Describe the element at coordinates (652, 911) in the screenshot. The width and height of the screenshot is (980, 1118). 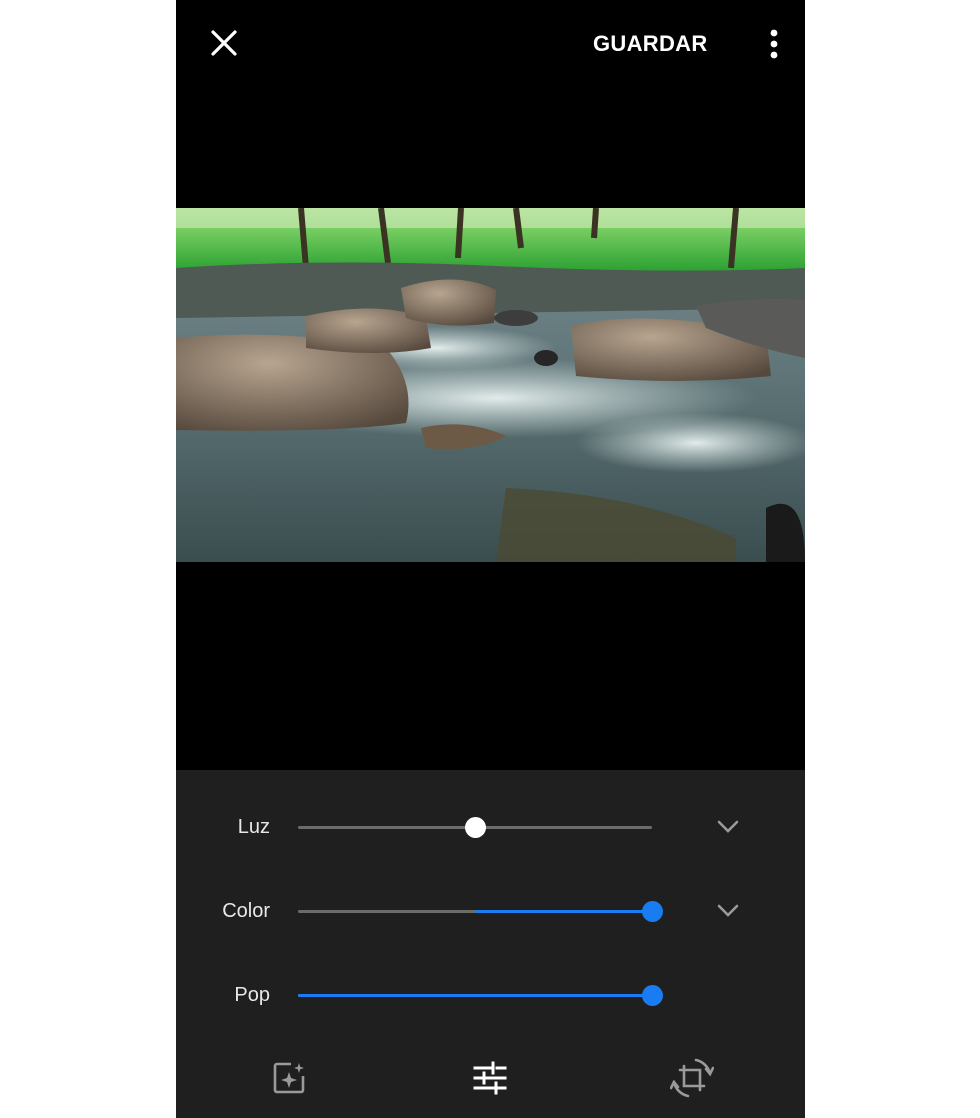
I see `color-slider-thumb` at that location.